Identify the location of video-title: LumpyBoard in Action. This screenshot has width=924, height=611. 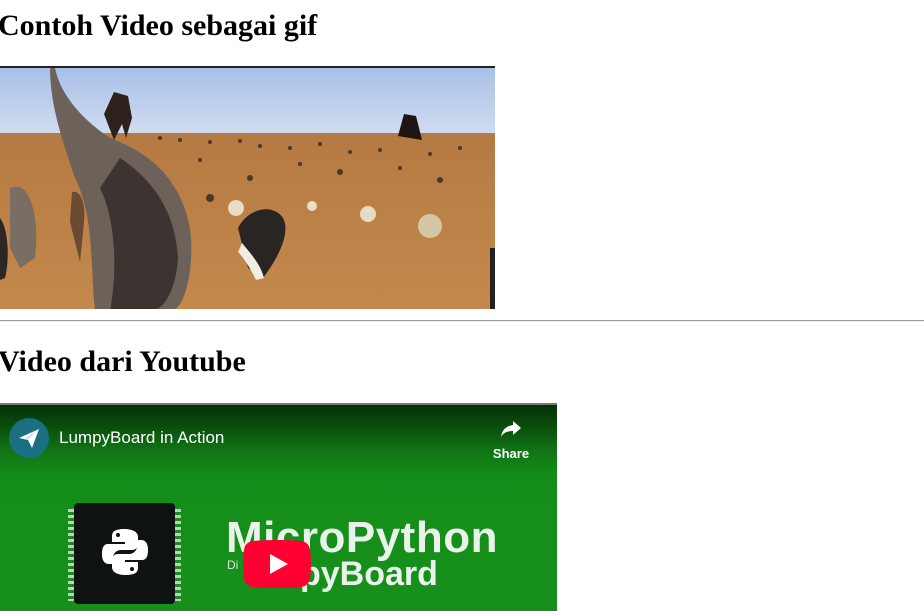
(141, 438).